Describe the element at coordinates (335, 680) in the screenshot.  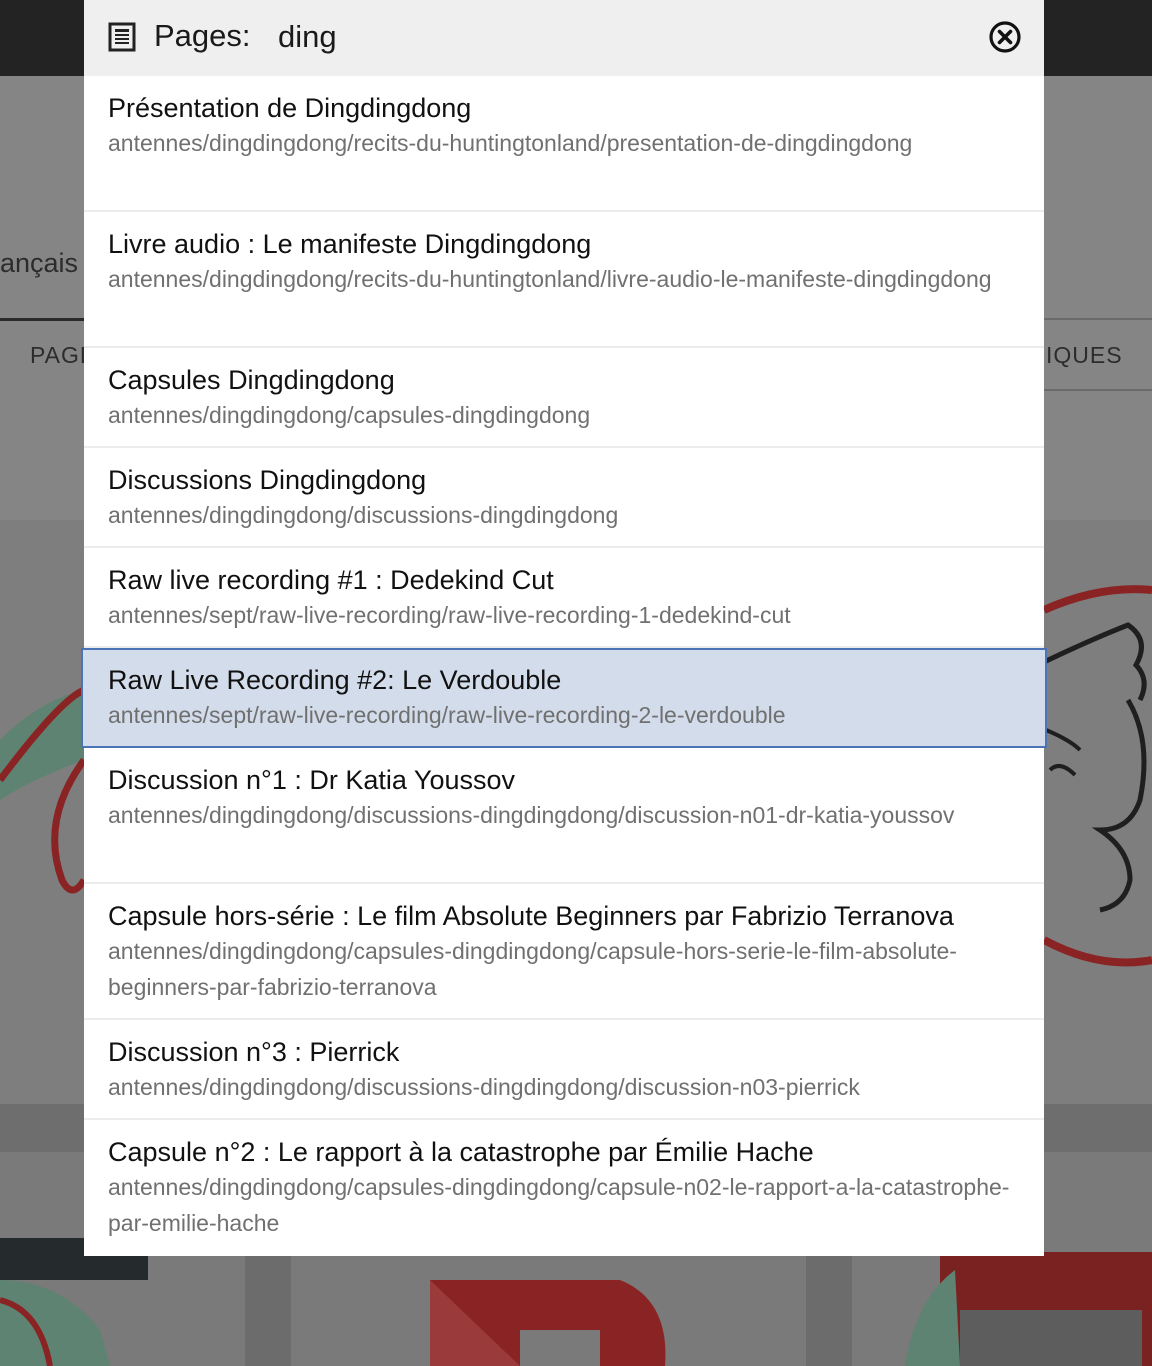
I see `result-title: Raw Live Recording #2: Le Verdouble` at that location.